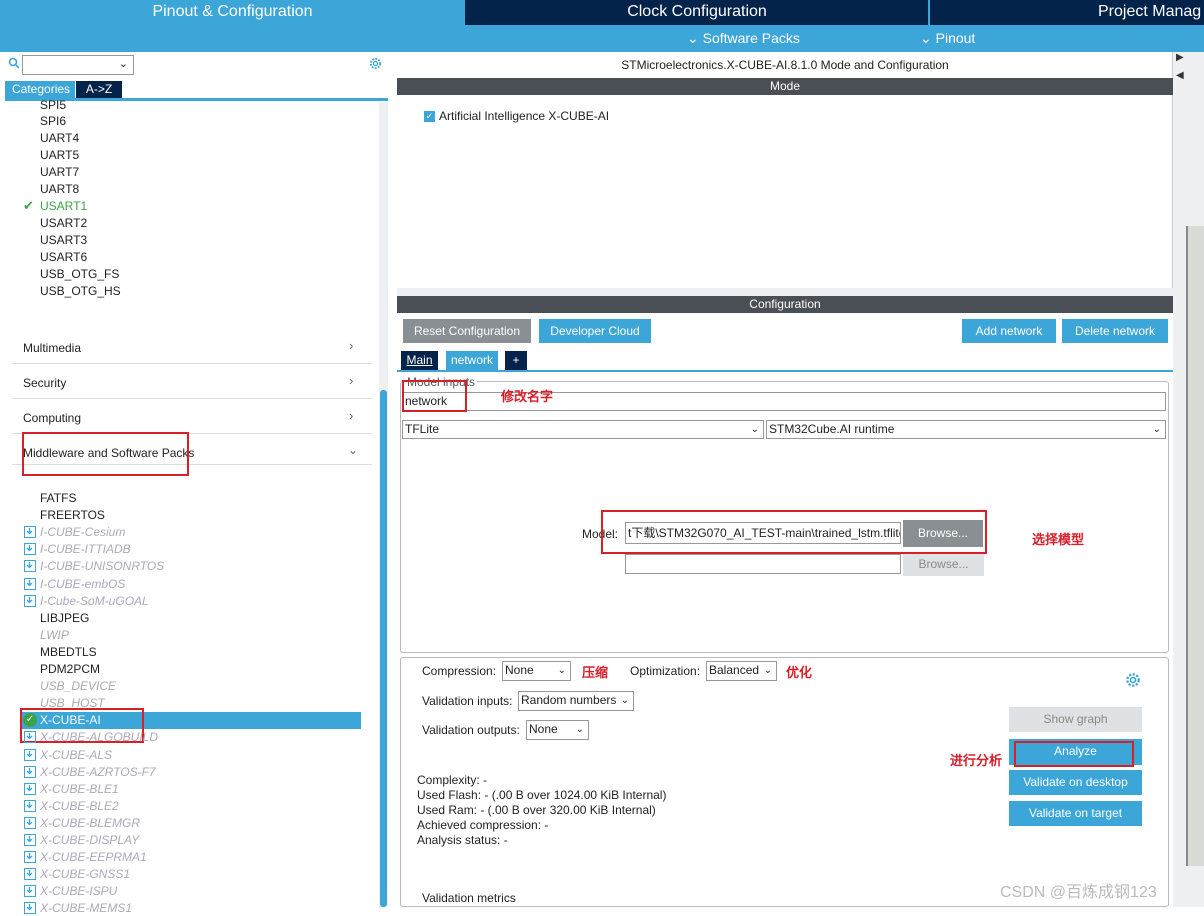  I want to click on list-item: X-CUBE-AZRTOS-F7, so click(98, 772).